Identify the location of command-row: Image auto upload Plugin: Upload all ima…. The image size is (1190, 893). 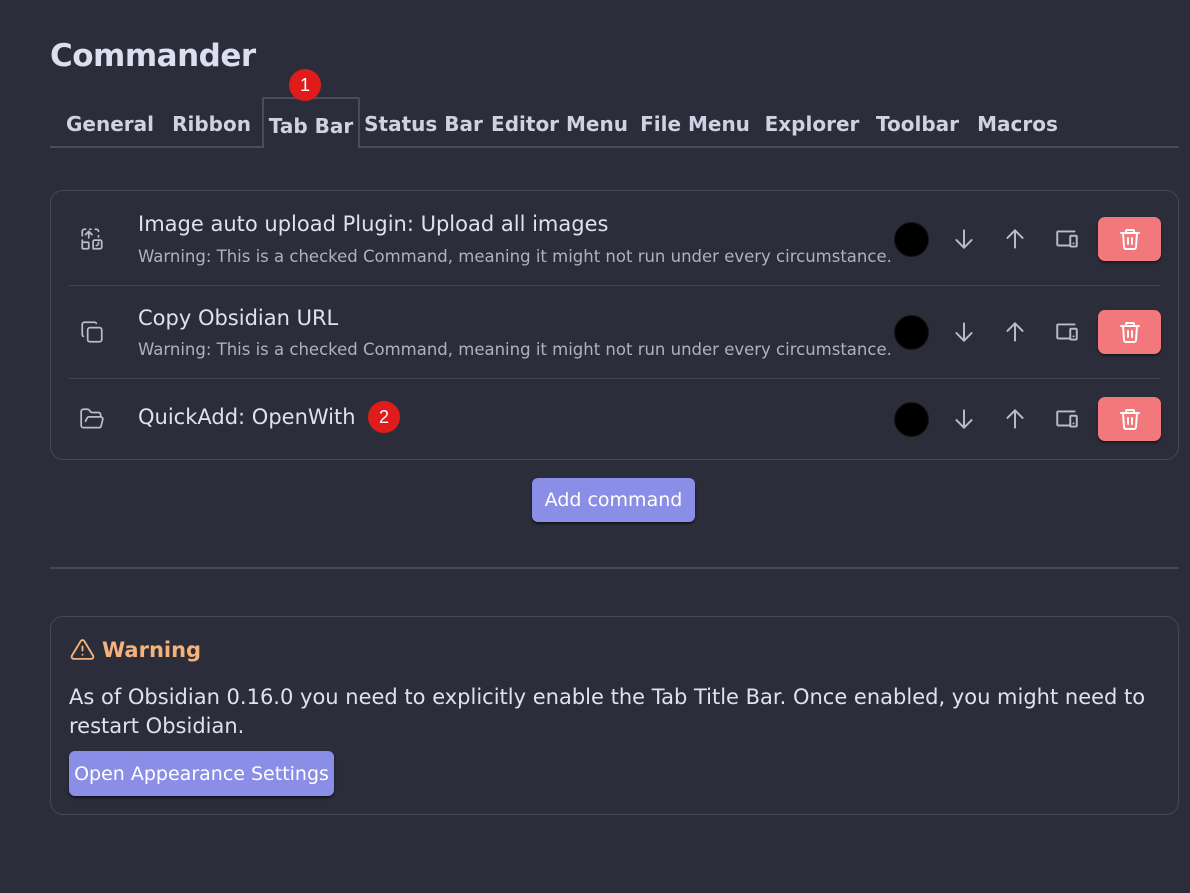
(615, 238).